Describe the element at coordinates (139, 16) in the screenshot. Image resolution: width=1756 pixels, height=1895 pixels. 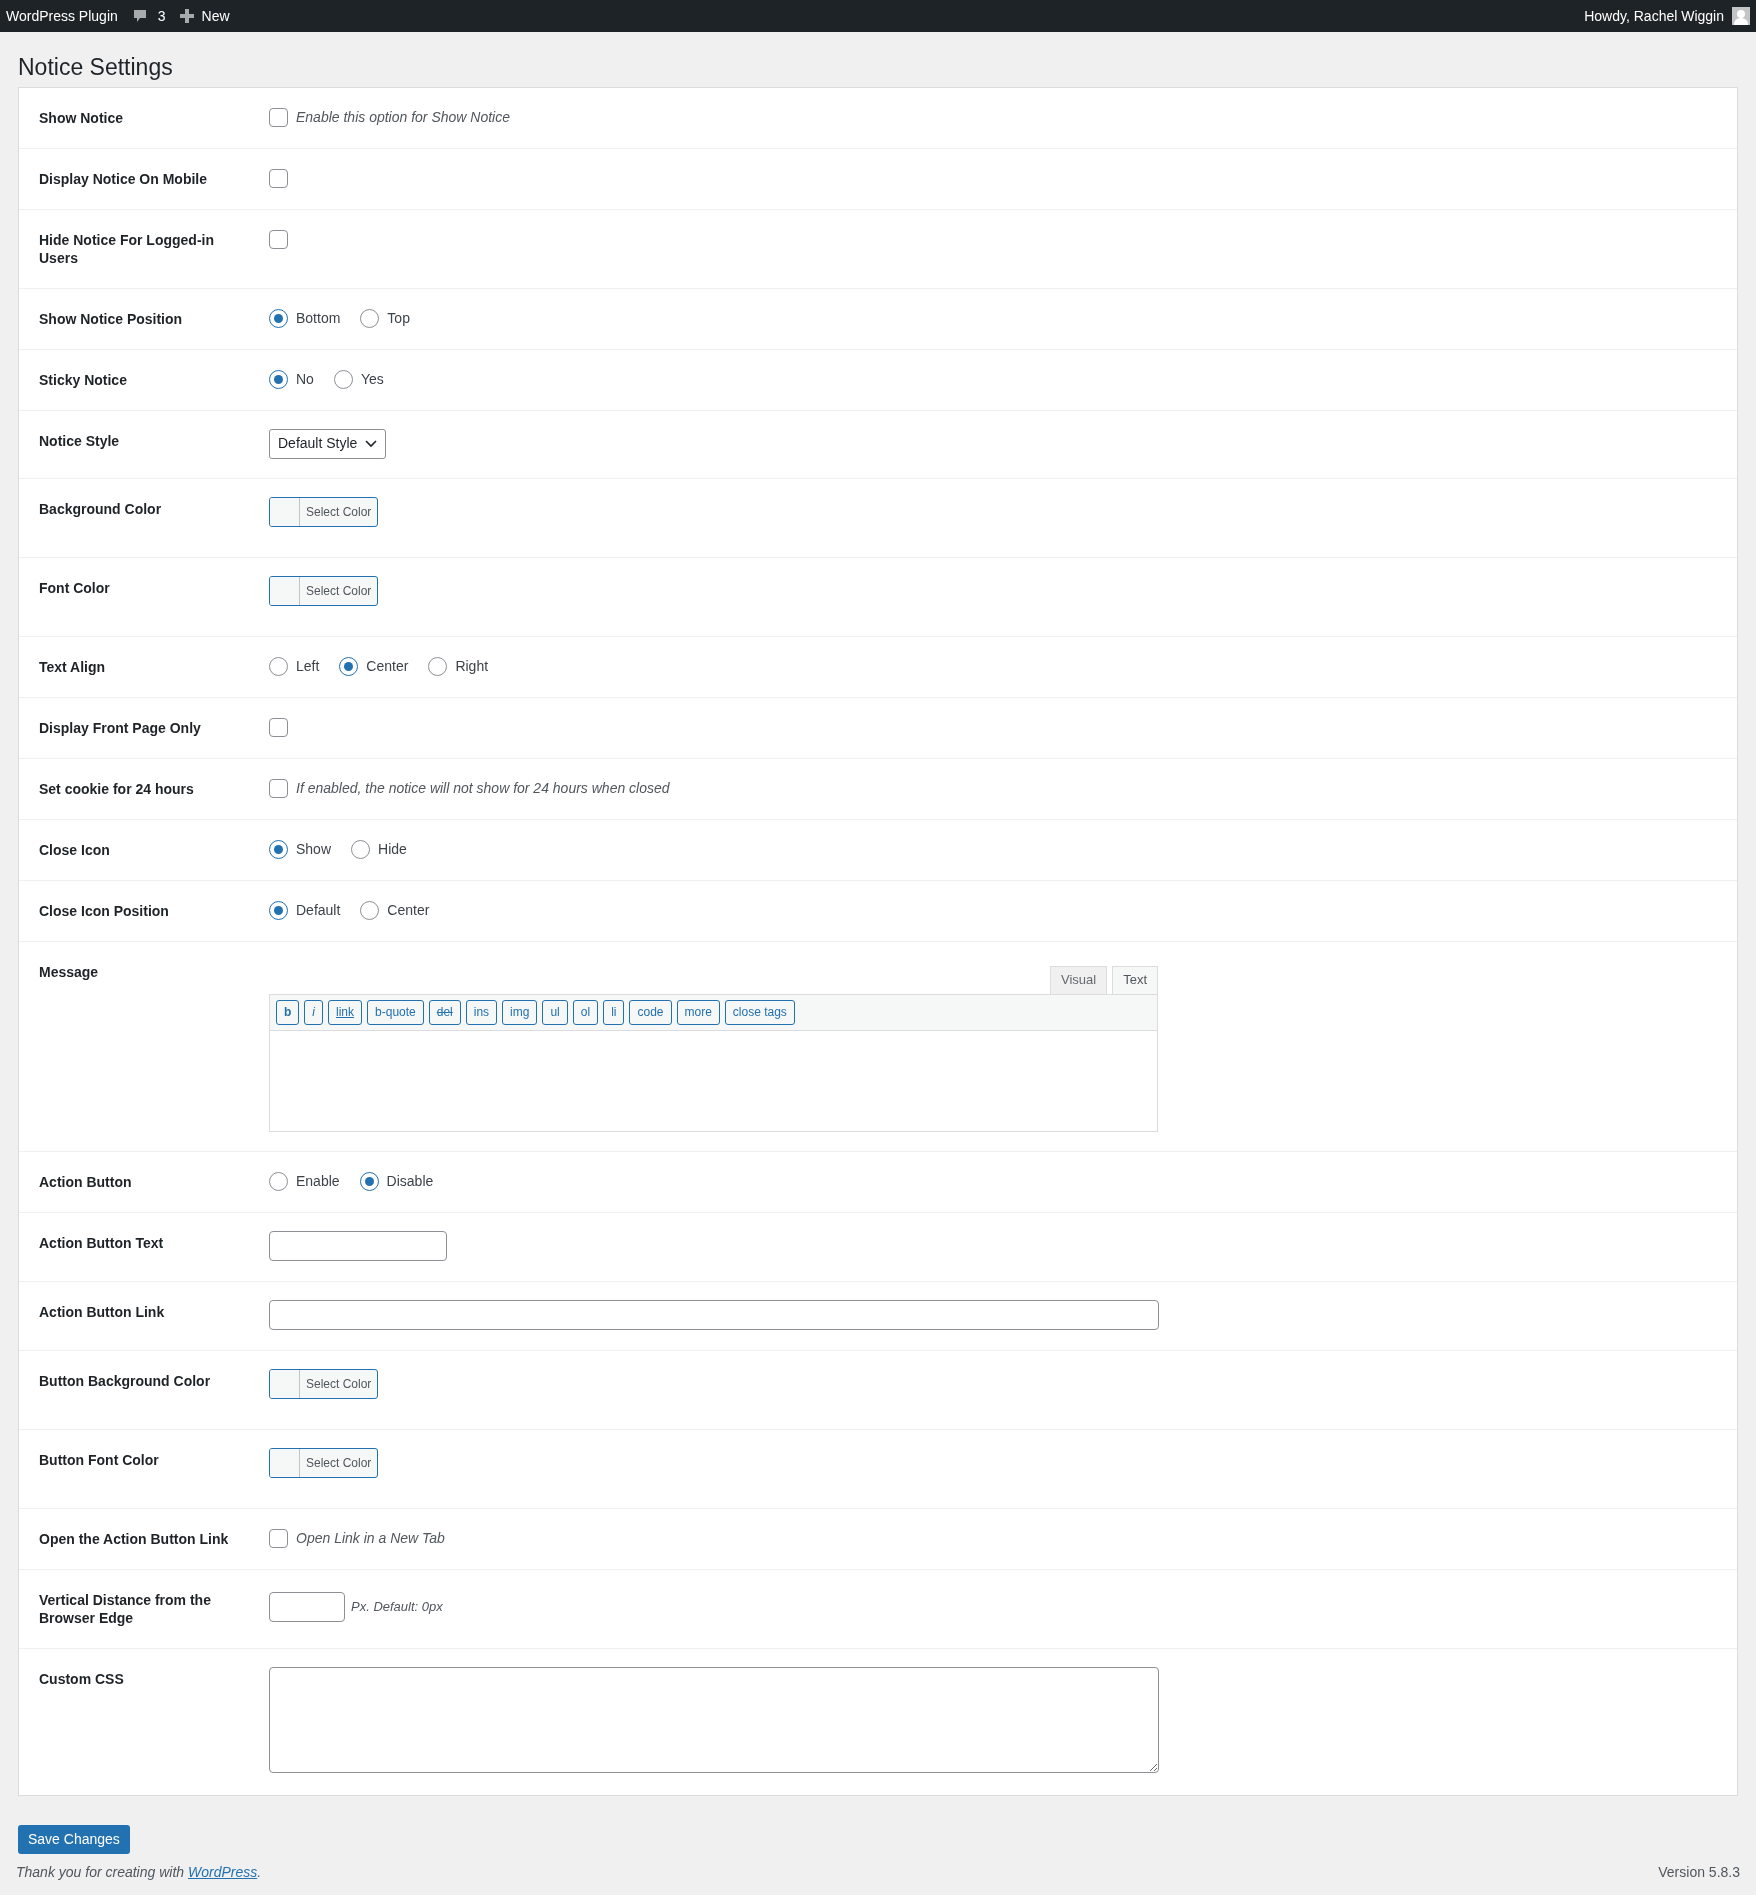
I see `comment-icon` at that location.